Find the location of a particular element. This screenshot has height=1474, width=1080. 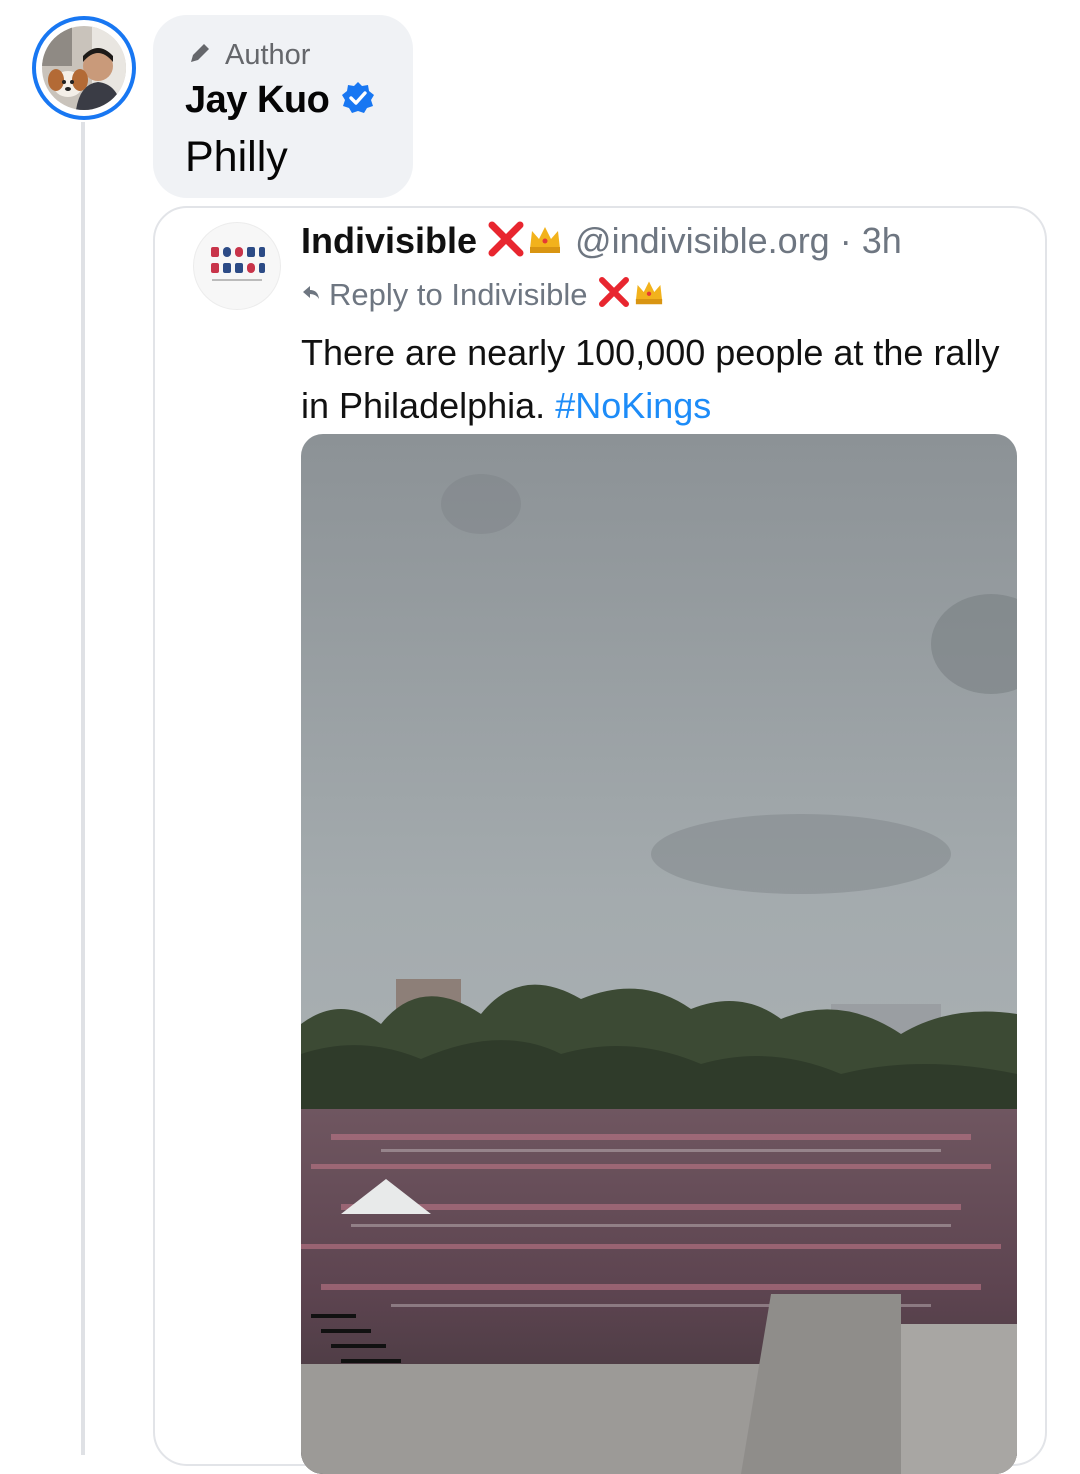

red-x-icon is located at coordinates (506, 241).